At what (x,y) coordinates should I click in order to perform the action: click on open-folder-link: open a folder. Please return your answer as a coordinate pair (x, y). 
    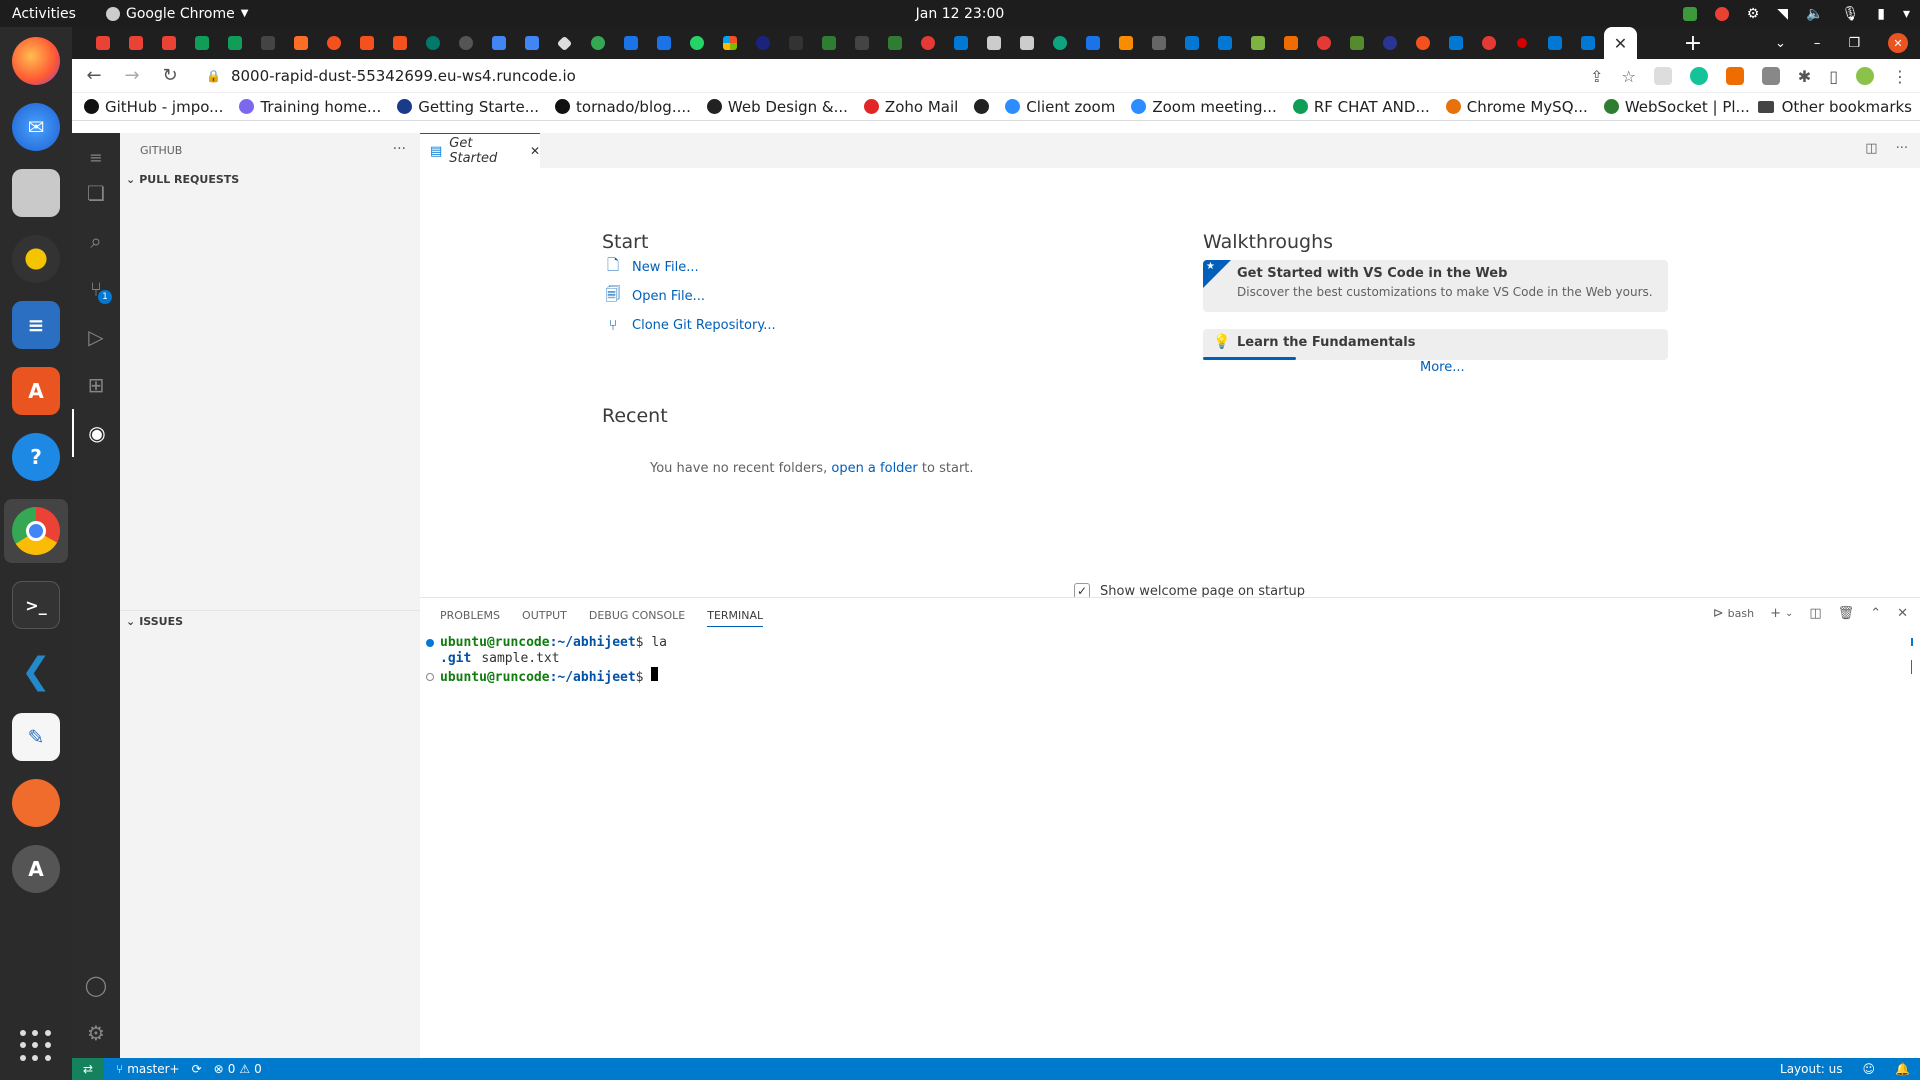
    Looking at the image, I should click on (874, 468).